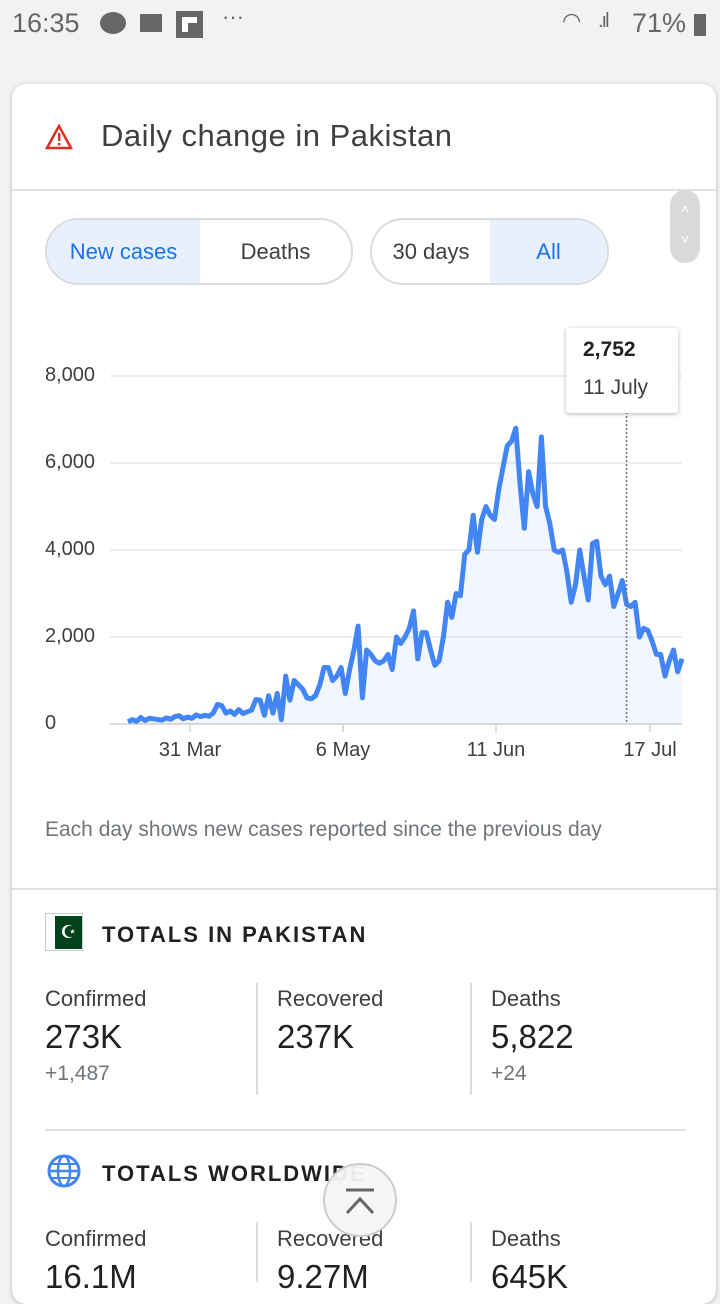 Image resolution: width=720 pixels, height=1304 pixels. What do you see at coordinates (330, 999) in the screenshot?
I see `stat-label: Recovered` at bounding box center [330, 999].